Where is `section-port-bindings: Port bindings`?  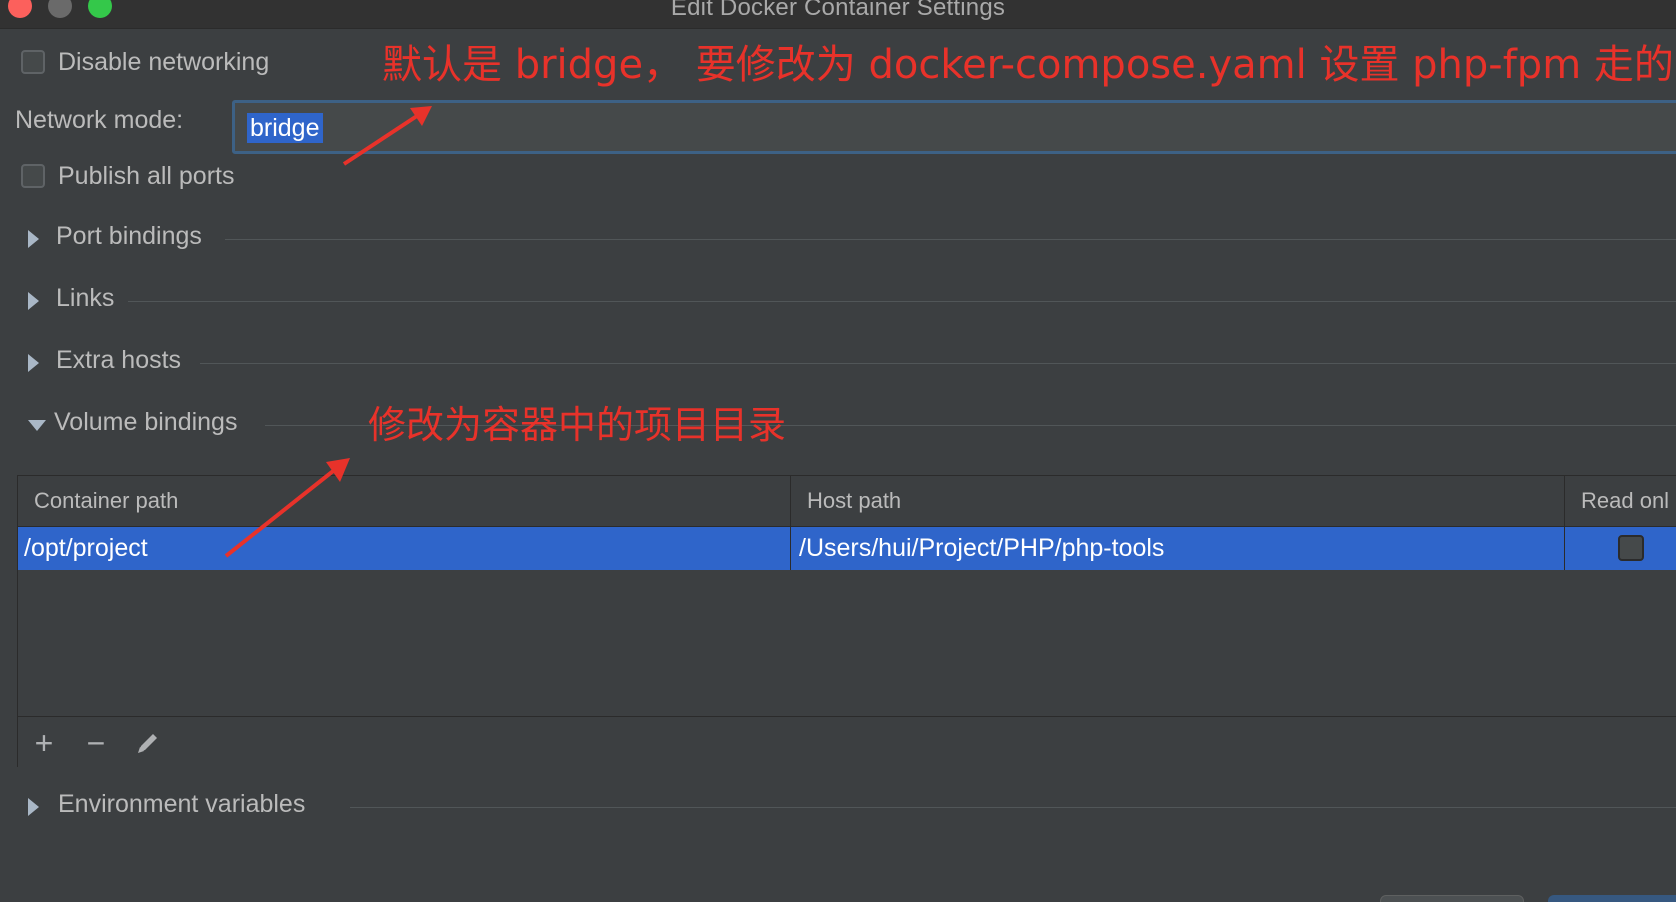 section-port-bindings: Port bindings is located at coordinates (848, 240).